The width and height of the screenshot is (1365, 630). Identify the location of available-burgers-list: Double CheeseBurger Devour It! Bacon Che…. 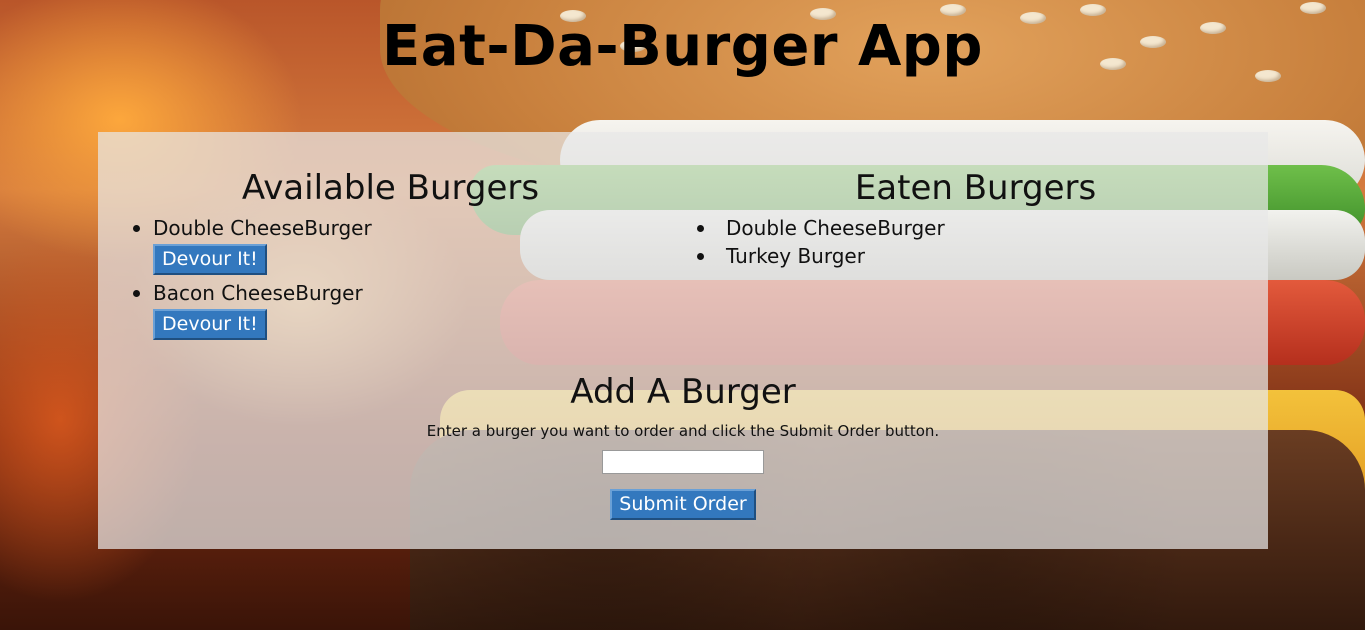
(390, 277).